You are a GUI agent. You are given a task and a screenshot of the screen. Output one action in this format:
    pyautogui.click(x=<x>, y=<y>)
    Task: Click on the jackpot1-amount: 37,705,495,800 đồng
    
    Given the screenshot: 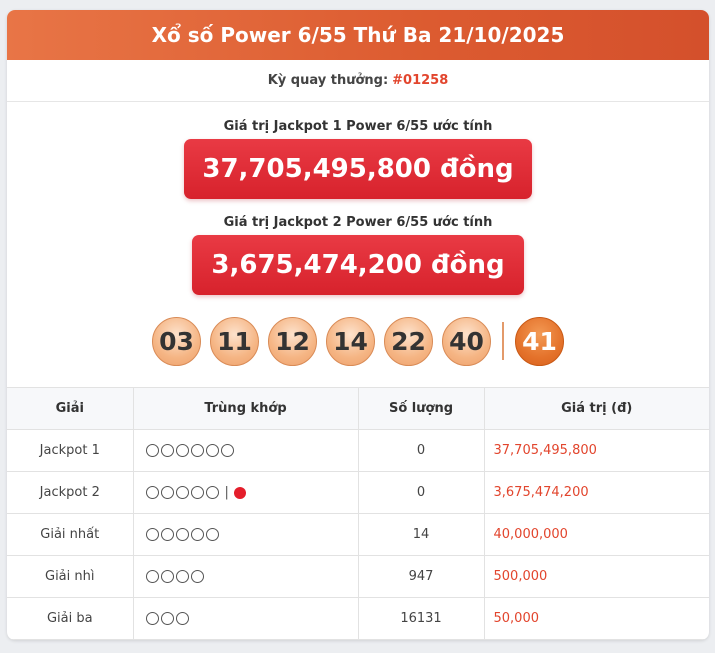 What is the action you would take?
    pyautogui.click(x=358, y=169)
    